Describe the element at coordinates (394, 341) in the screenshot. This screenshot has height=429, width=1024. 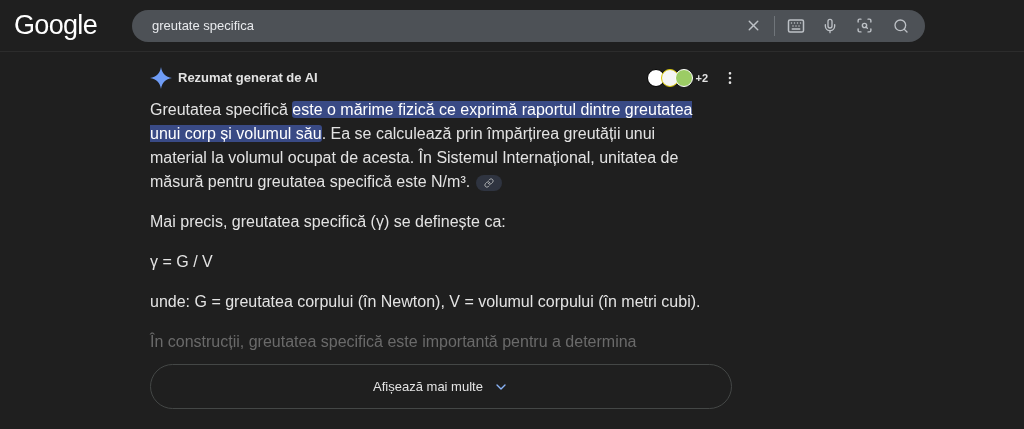
I see `overview-paragraph: În construcții, greutatea specifică este importantă pentru a determina` at that location.